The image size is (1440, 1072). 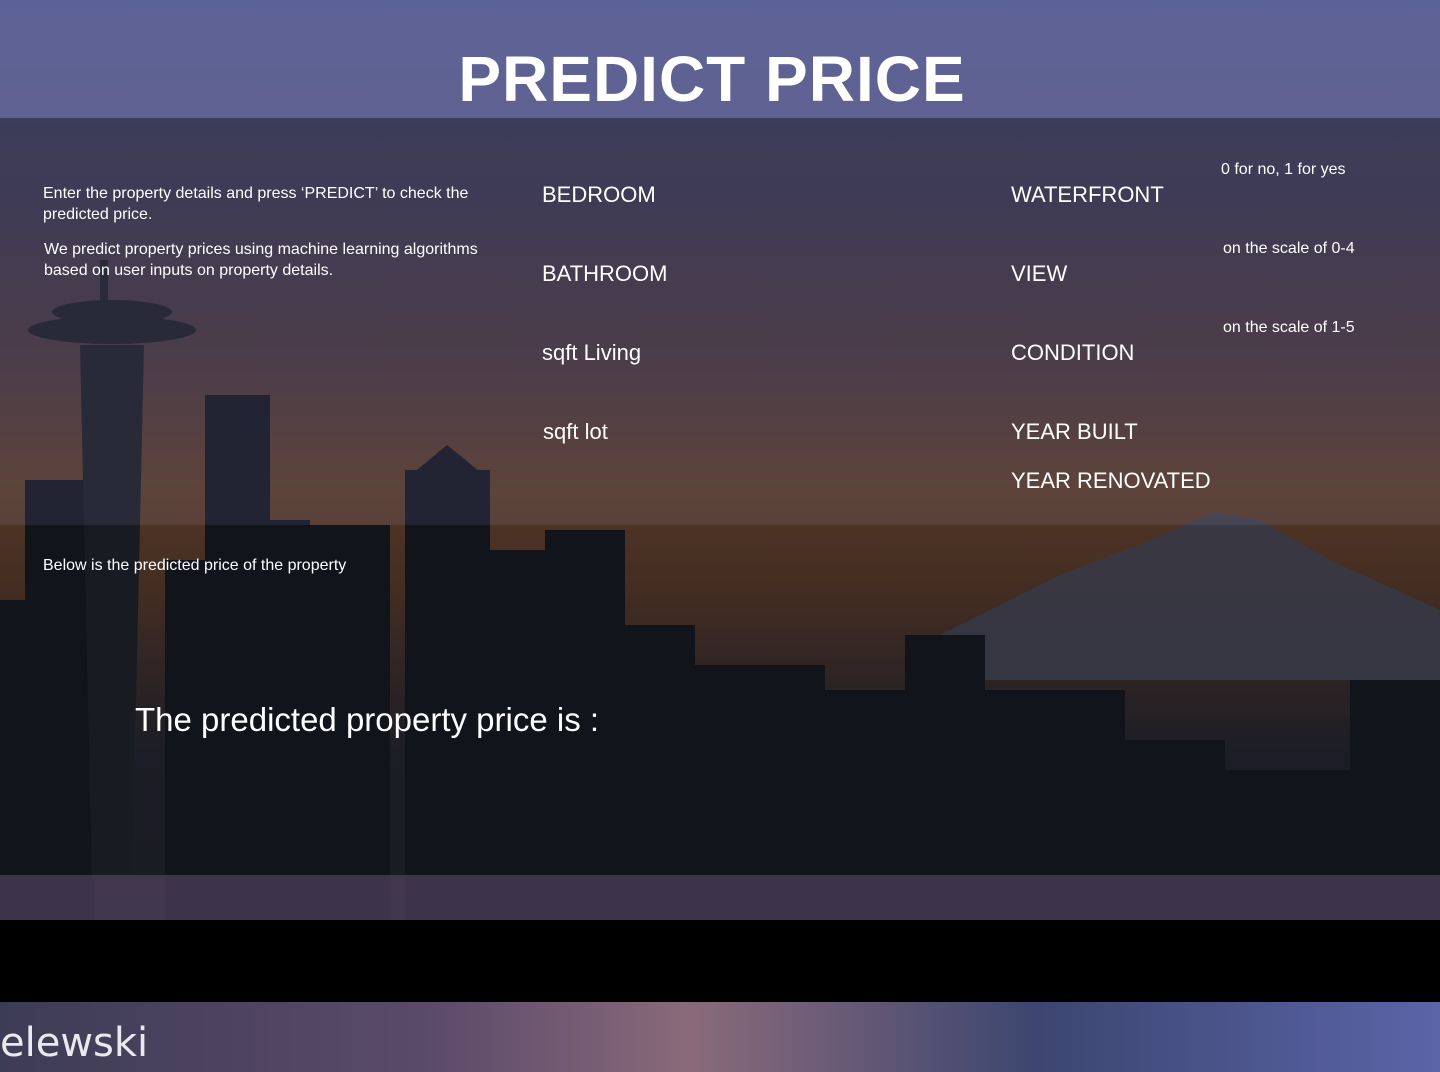 What do you see at coordinates (832, 275) in the screenshot?
I see `bathroom-input` at bounding box center [832, 275].